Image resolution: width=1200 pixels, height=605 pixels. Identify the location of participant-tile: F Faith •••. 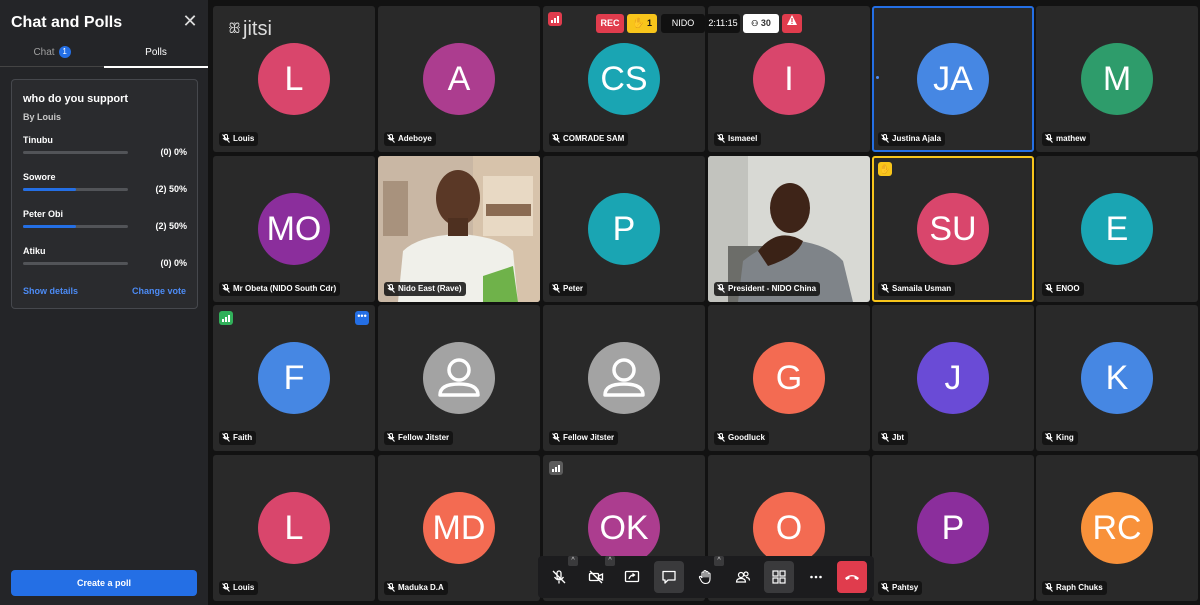
(294, 378).